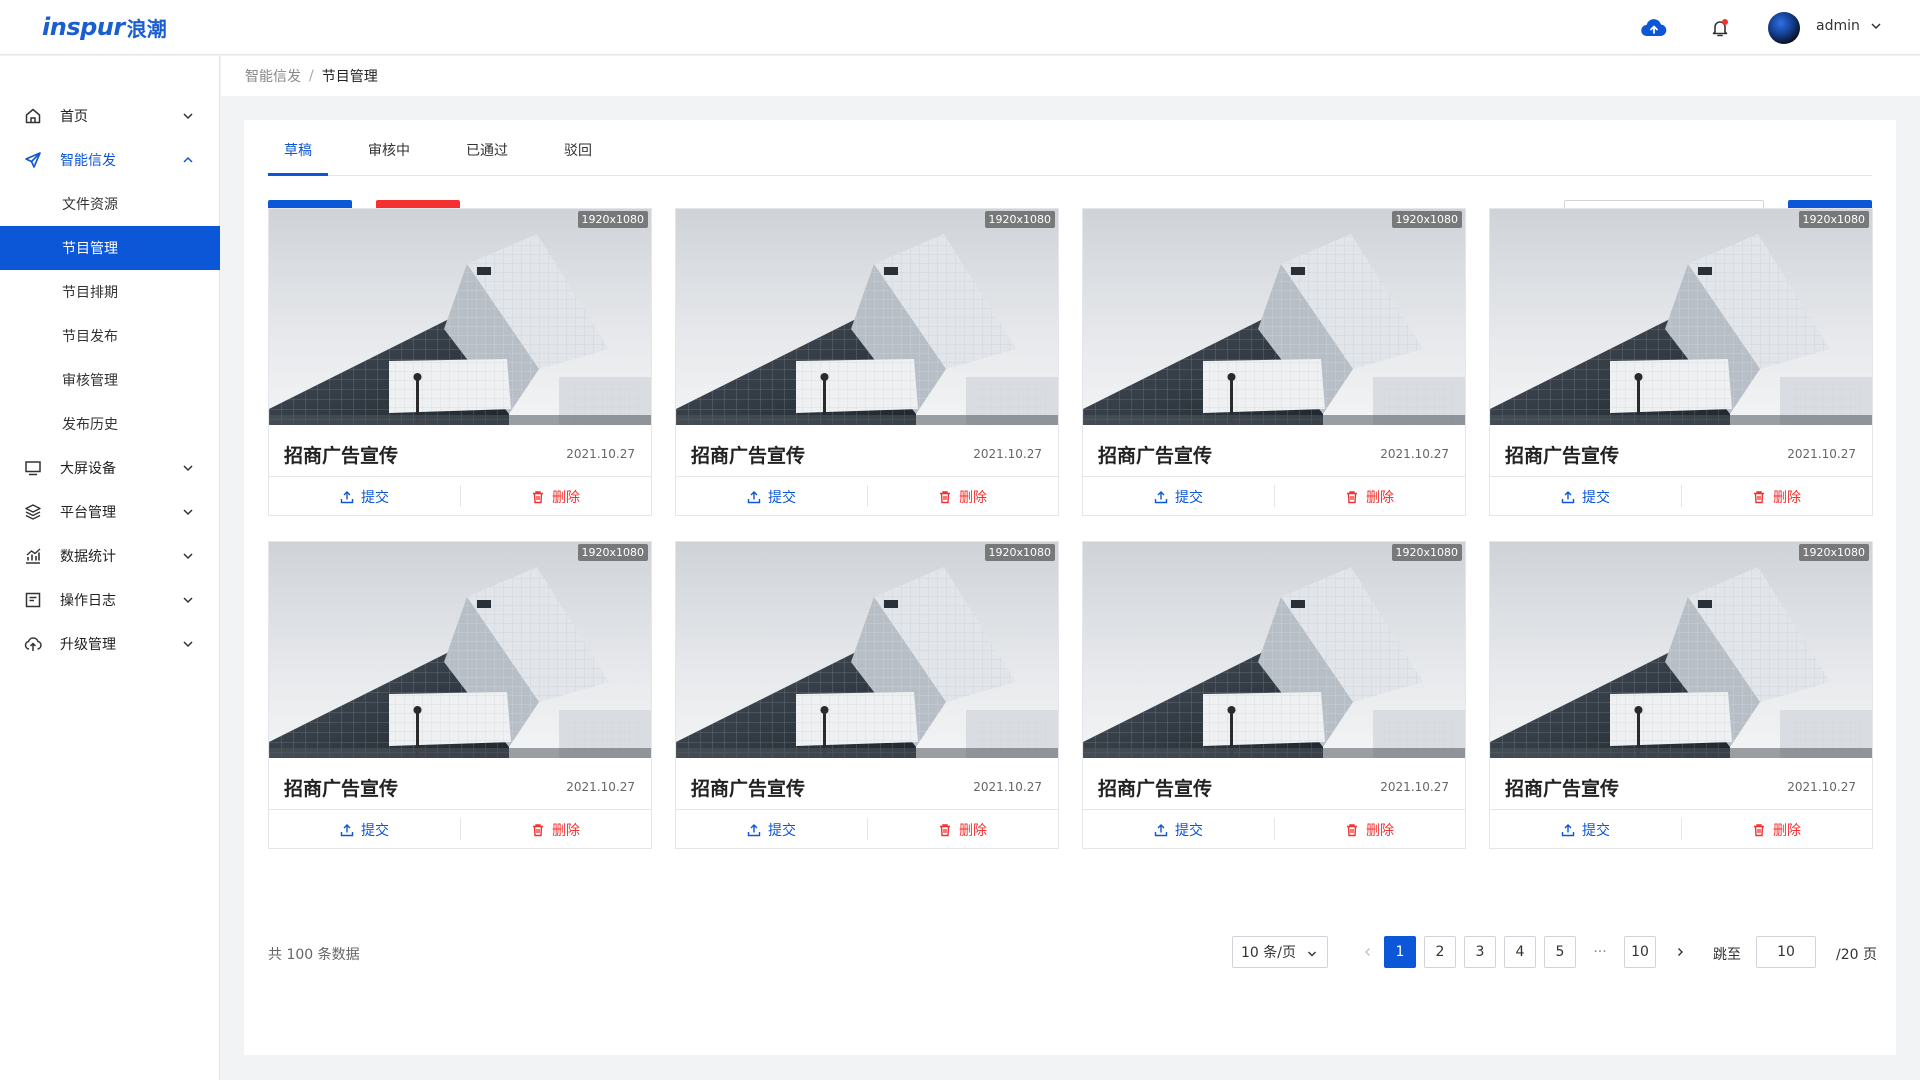 The width and height of the screenshot is (1920, 1080). I want to click on status-tabs: 草稿 审核中 已通过 驳回, so click(1070, 148).